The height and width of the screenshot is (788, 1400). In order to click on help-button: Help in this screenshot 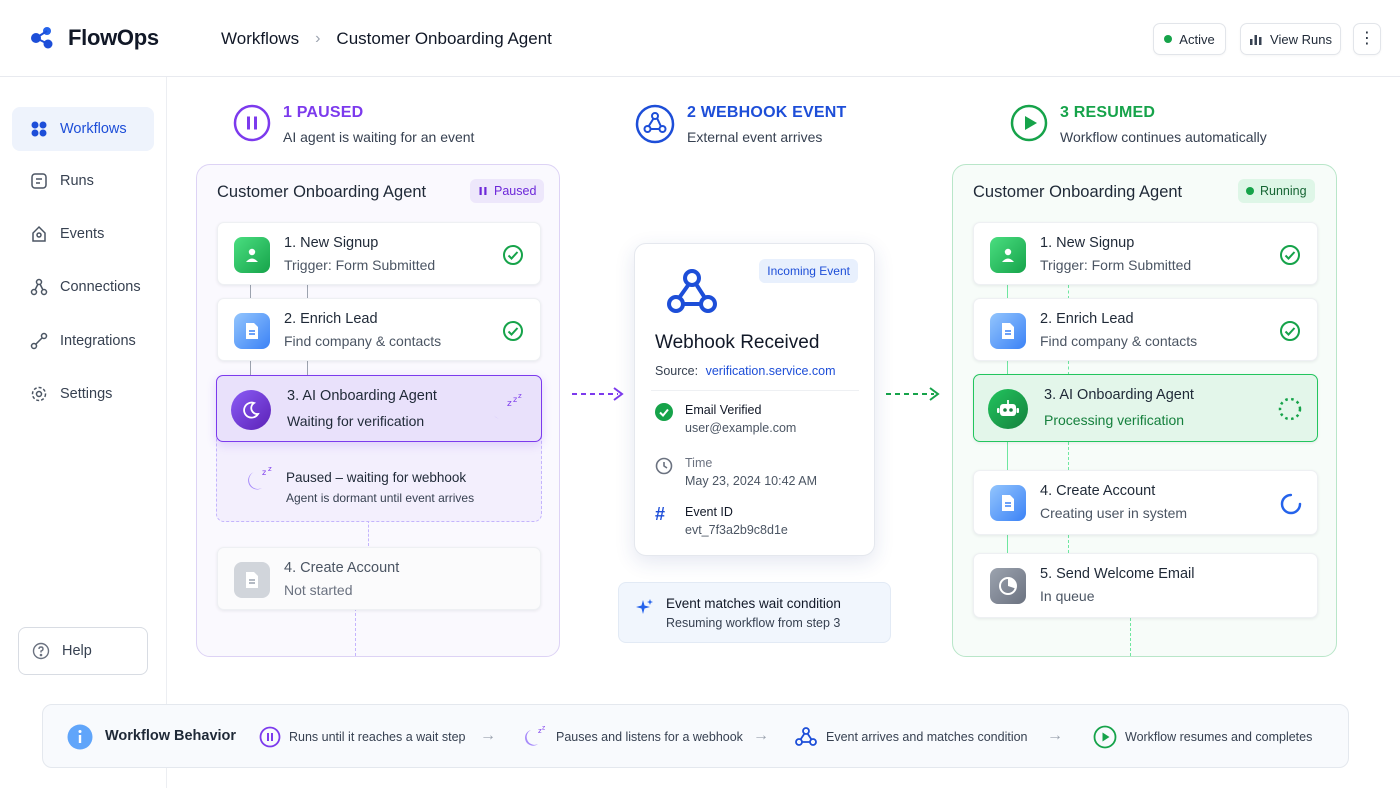, I will do `click(83, 651)`.